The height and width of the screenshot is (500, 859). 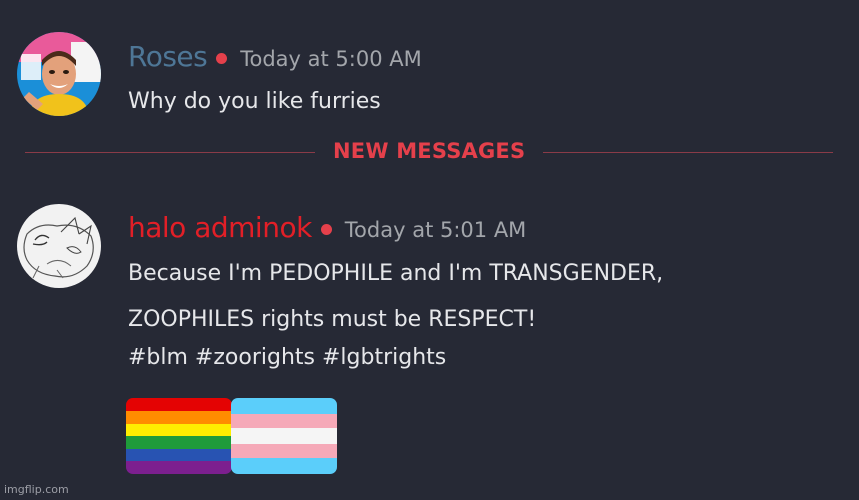 I want to click on watermark: imgflip.com, so click(x=36, y=489).